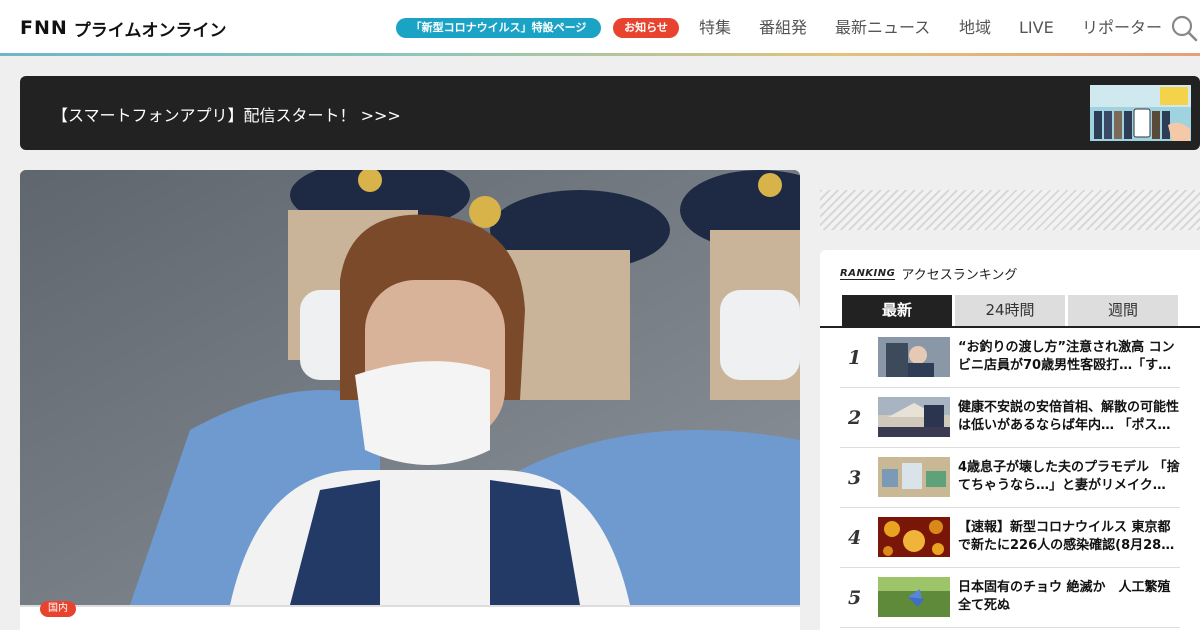 This screenshot has height=630, width=1200. What do you see at coordinates (1010, 210) in the screenshot?
I see `ad-placeholder` at bounding box center [1010, 210].